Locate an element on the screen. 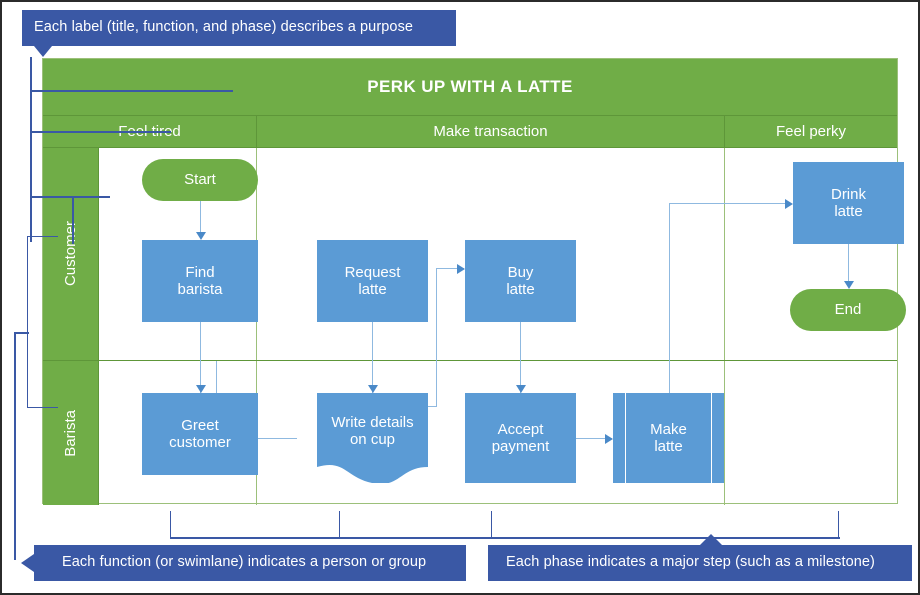 The width and height of the screenshot is (920, 595). arrowhead-make-to-drink is located at coordinates (789, 204).